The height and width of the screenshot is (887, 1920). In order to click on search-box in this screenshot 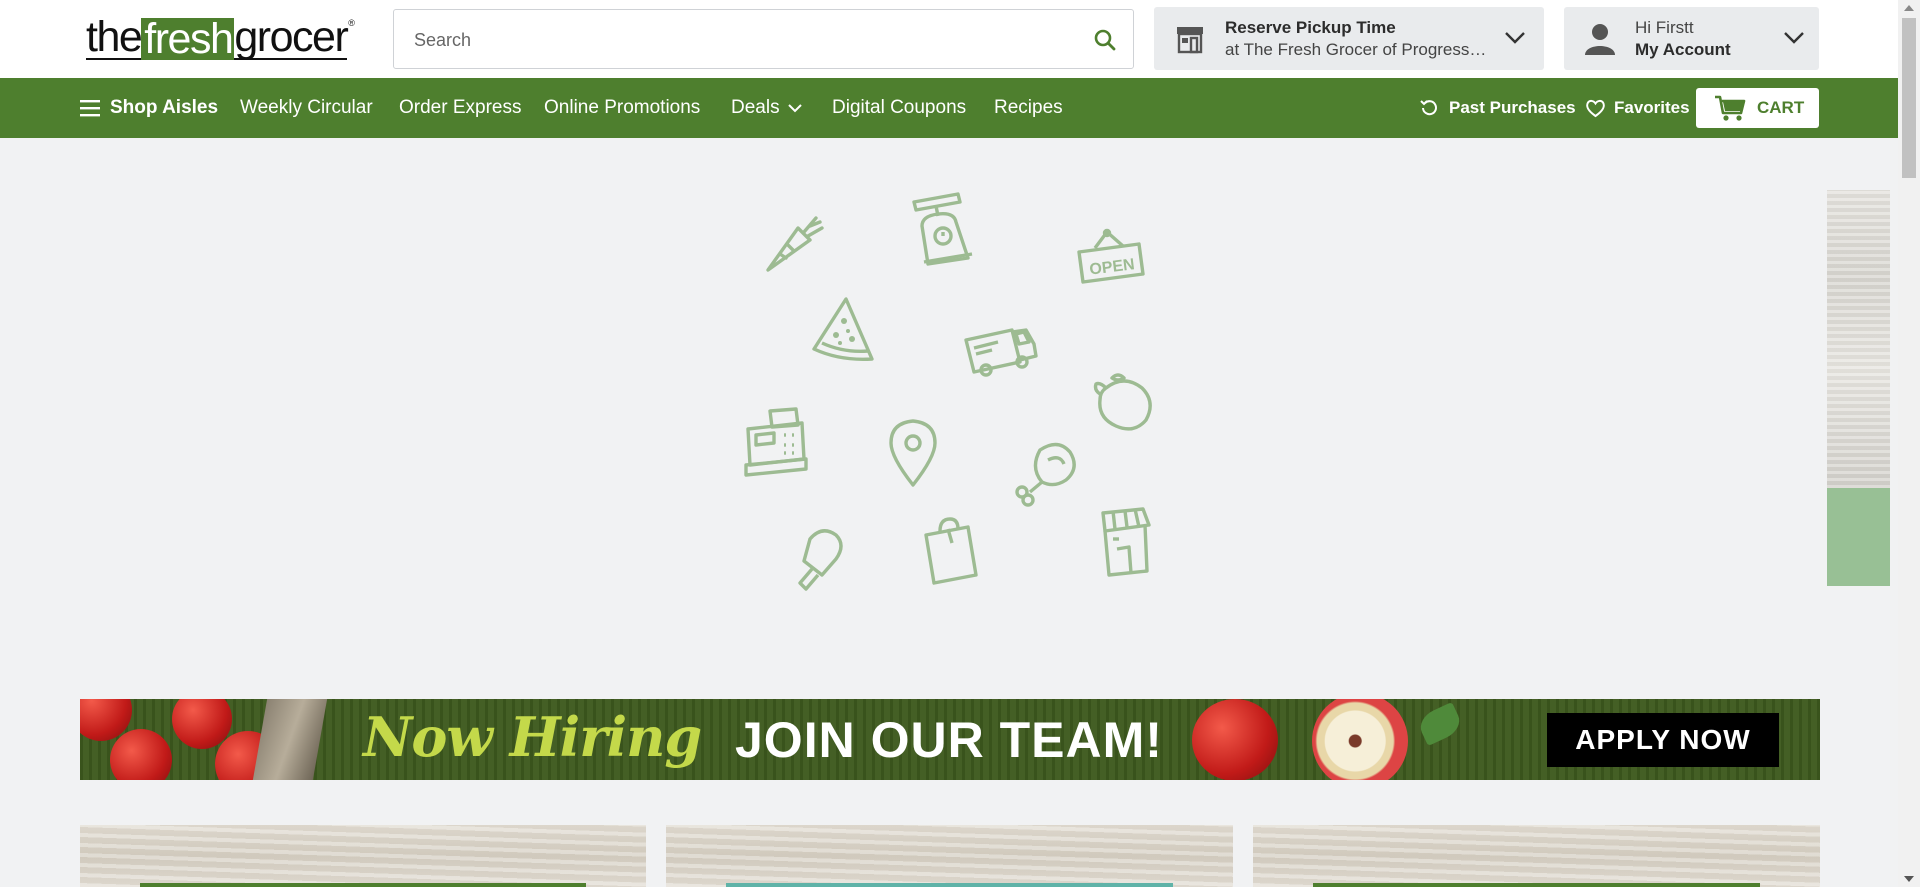, I will do `click(763, 39)`.